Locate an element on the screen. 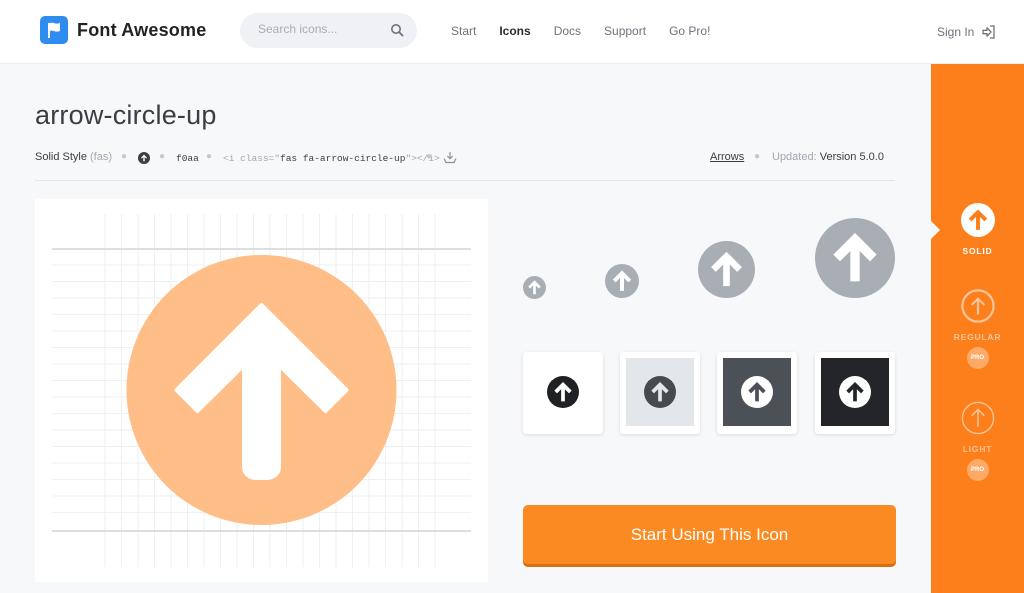 This screenshot has width=1024, height=593. swatch-light-gray-bg is located at coordinates (660, 392).